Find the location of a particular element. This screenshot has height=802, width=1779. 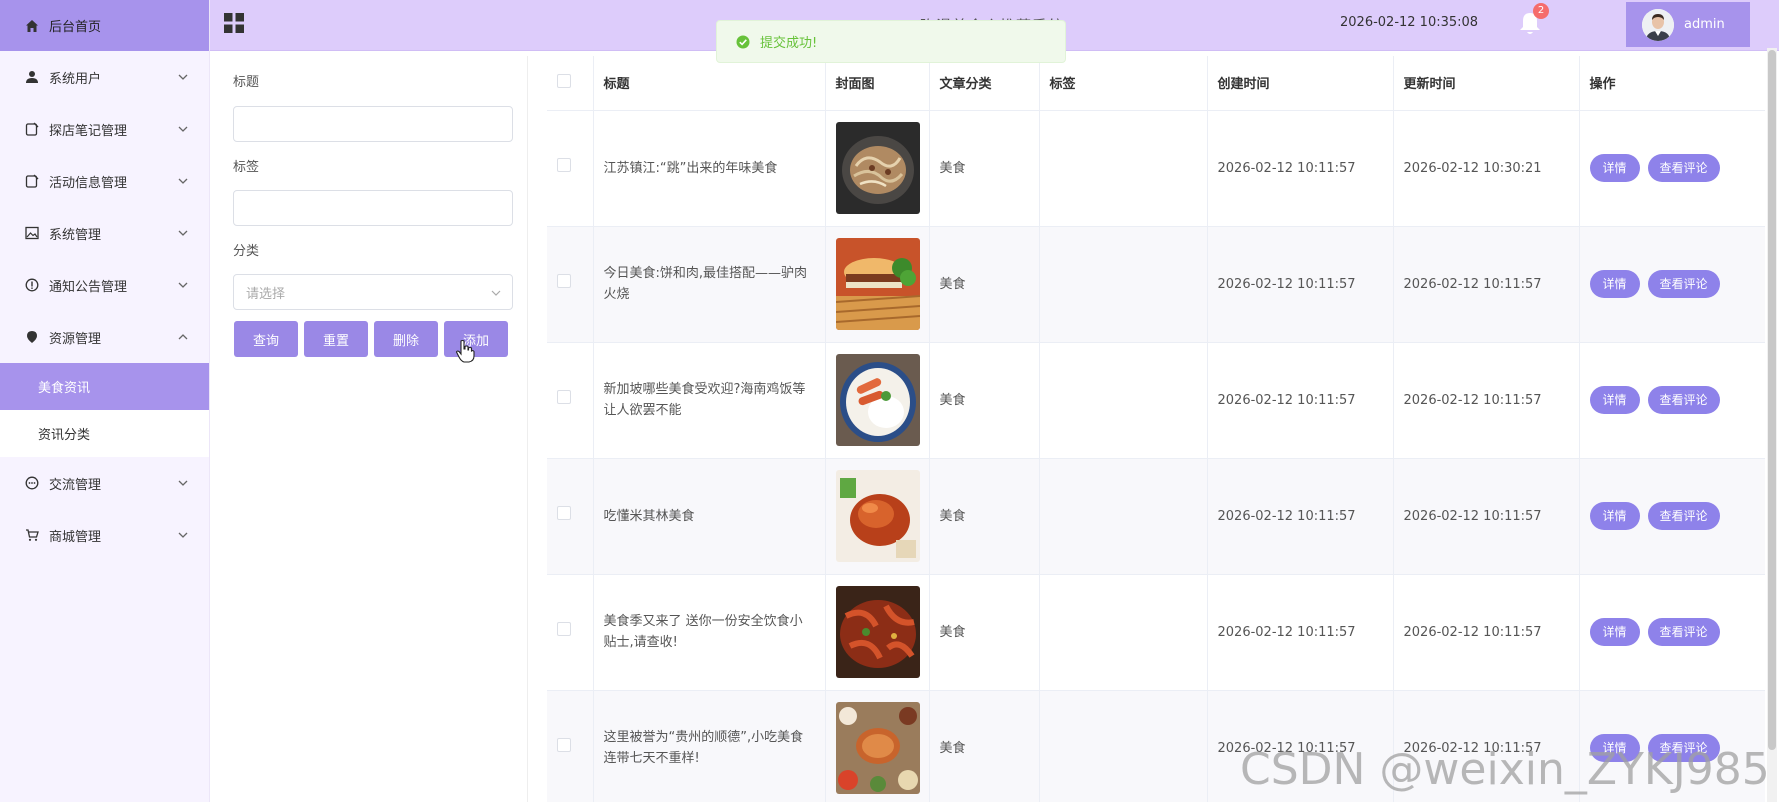

reset-button: 重置 is located at coordinates (336, 339).